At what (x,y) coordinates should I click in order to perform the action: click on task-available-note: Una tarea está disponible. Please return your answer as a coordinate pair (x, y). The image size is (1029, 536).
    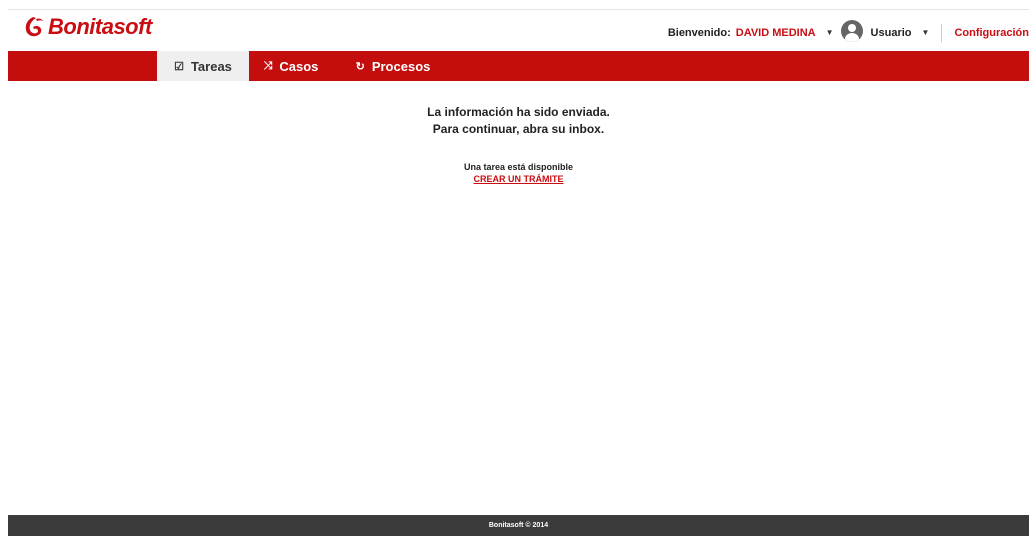
    Looking at the image, I should click on (518, 167).